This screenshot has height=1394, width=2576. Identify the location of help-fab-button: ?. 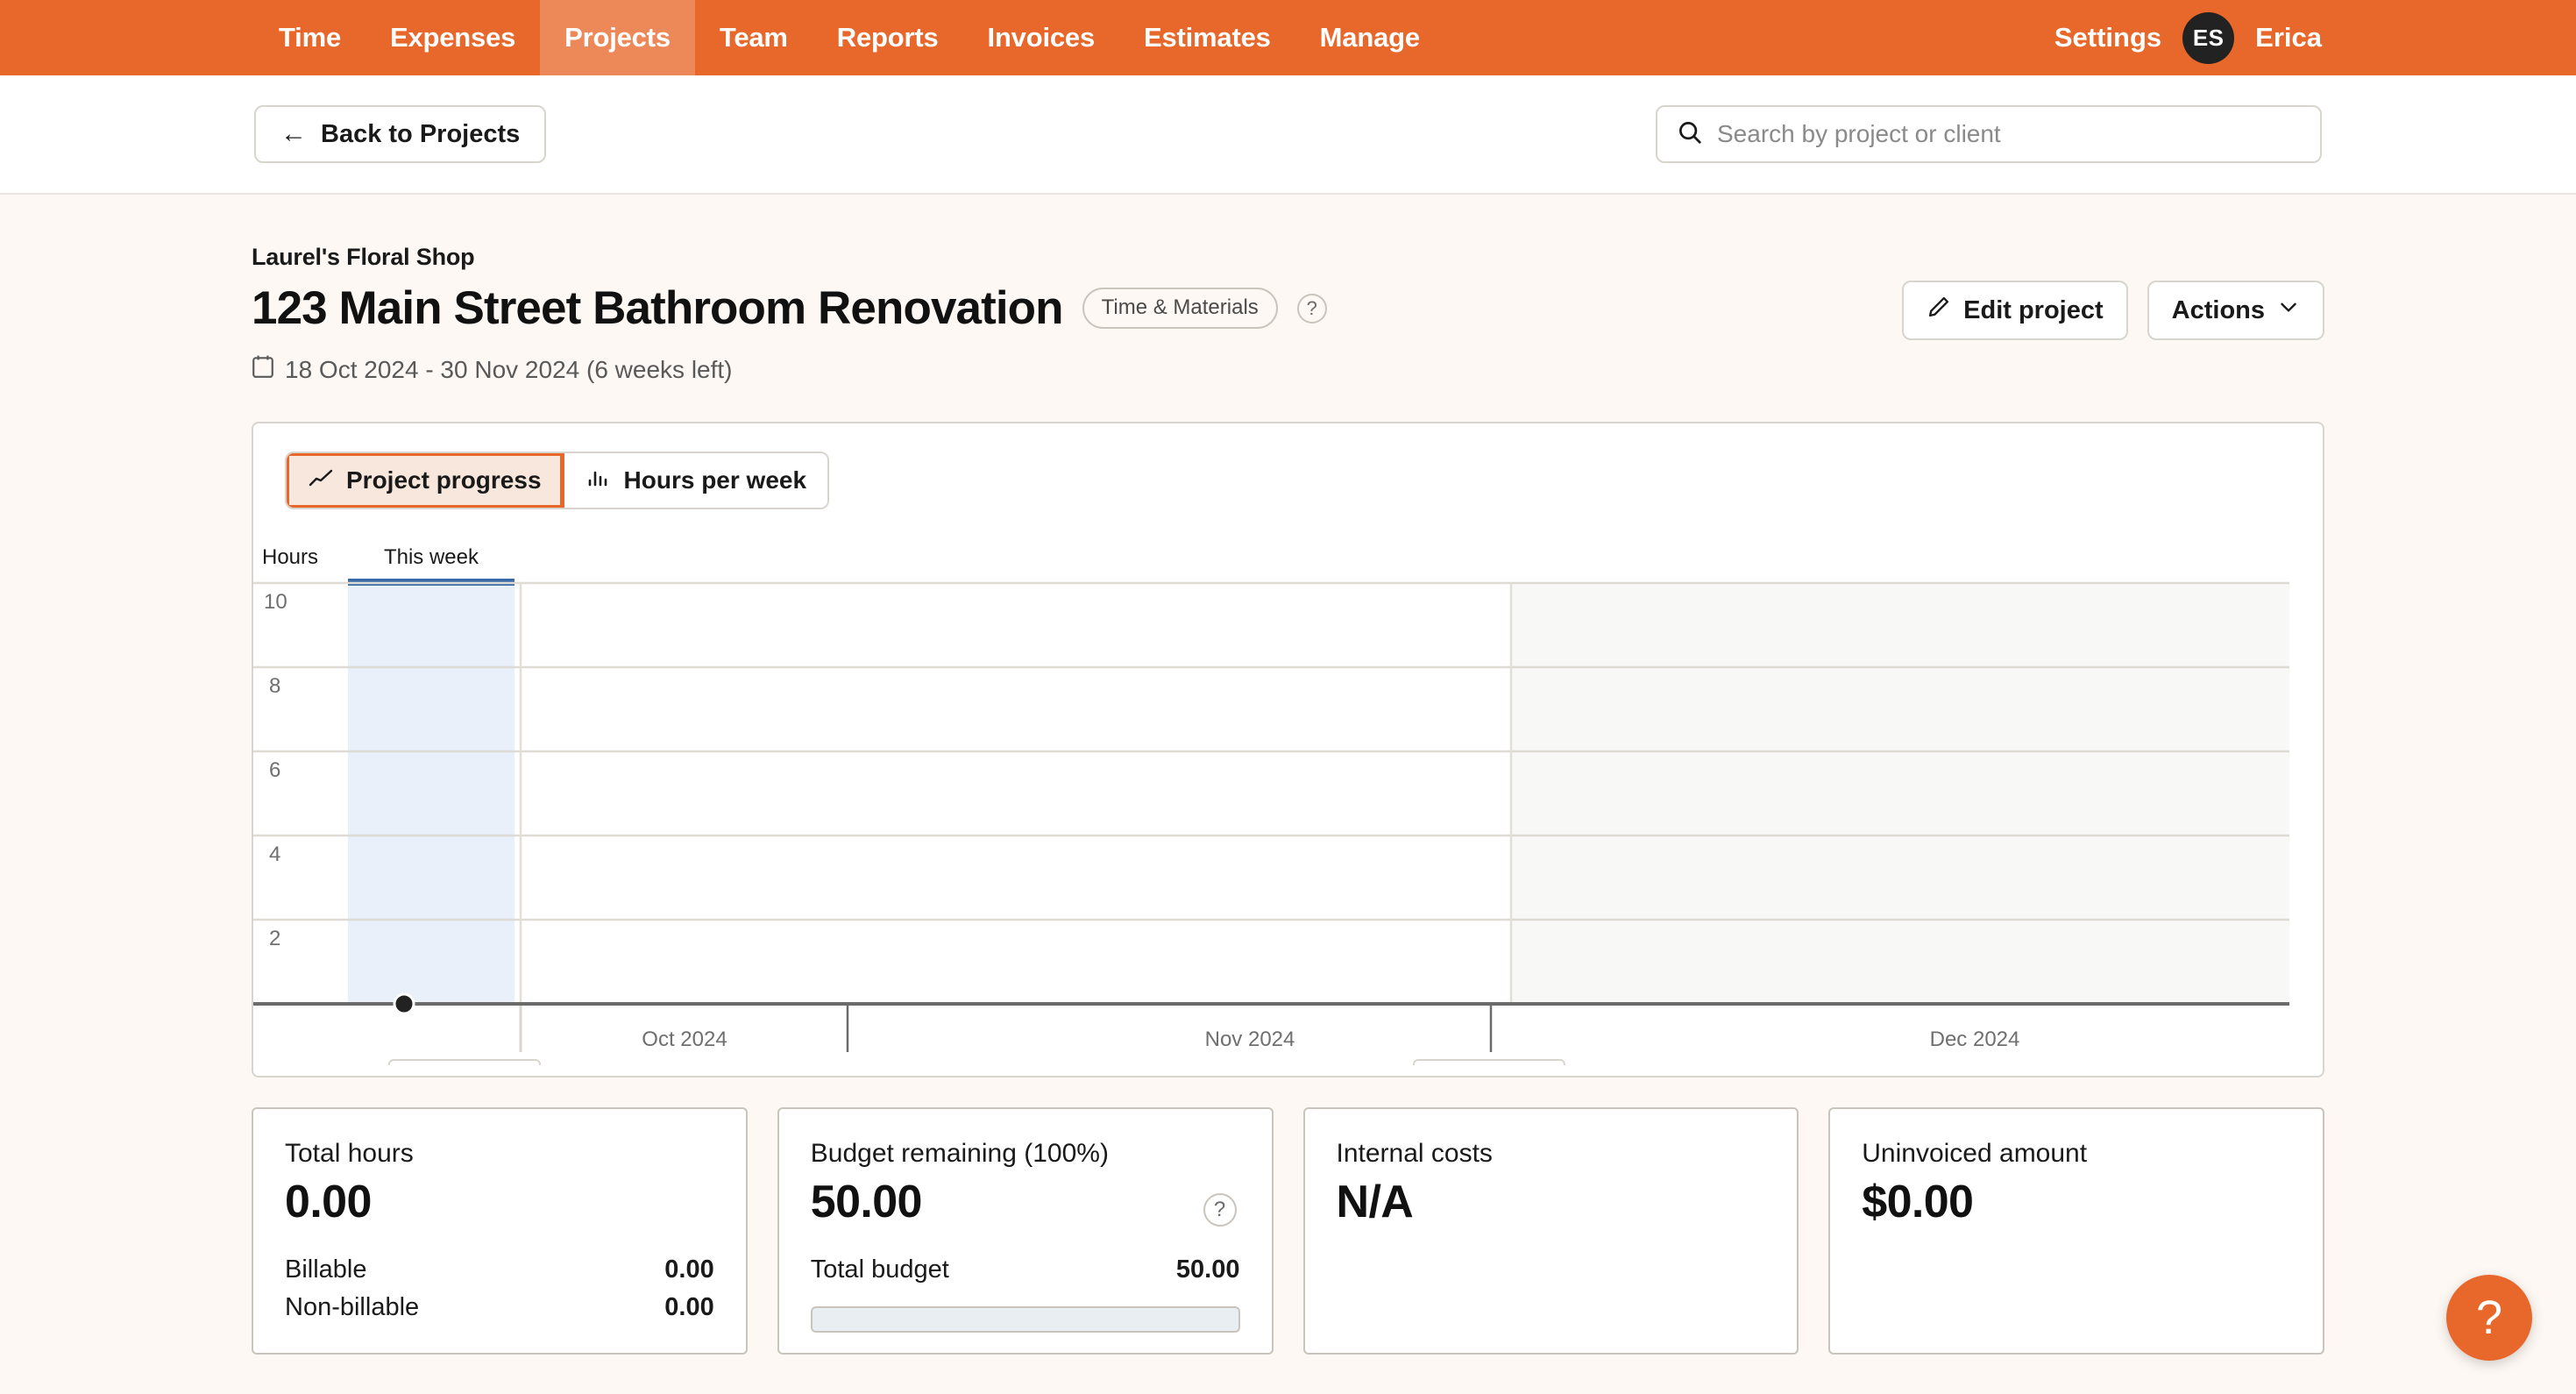
(2489, 1318).